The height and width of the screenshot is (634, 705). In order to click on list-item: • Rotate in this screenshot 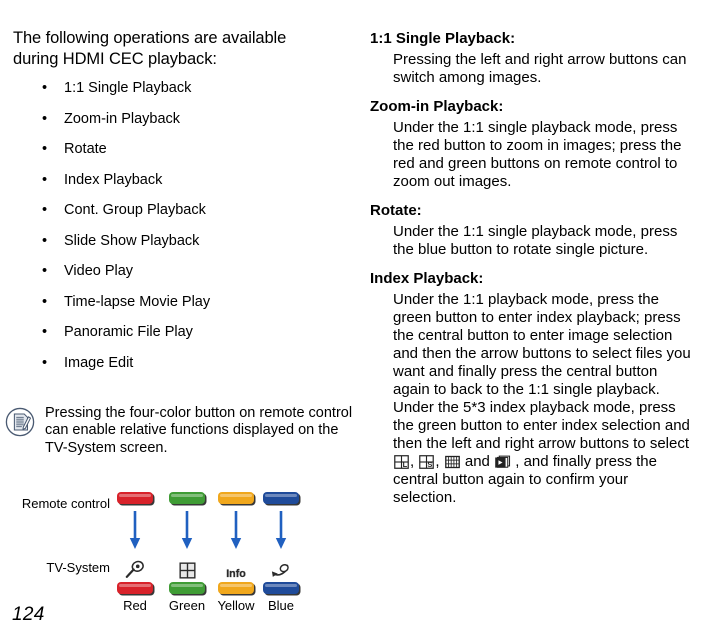, I will do `click(185, 149)`.